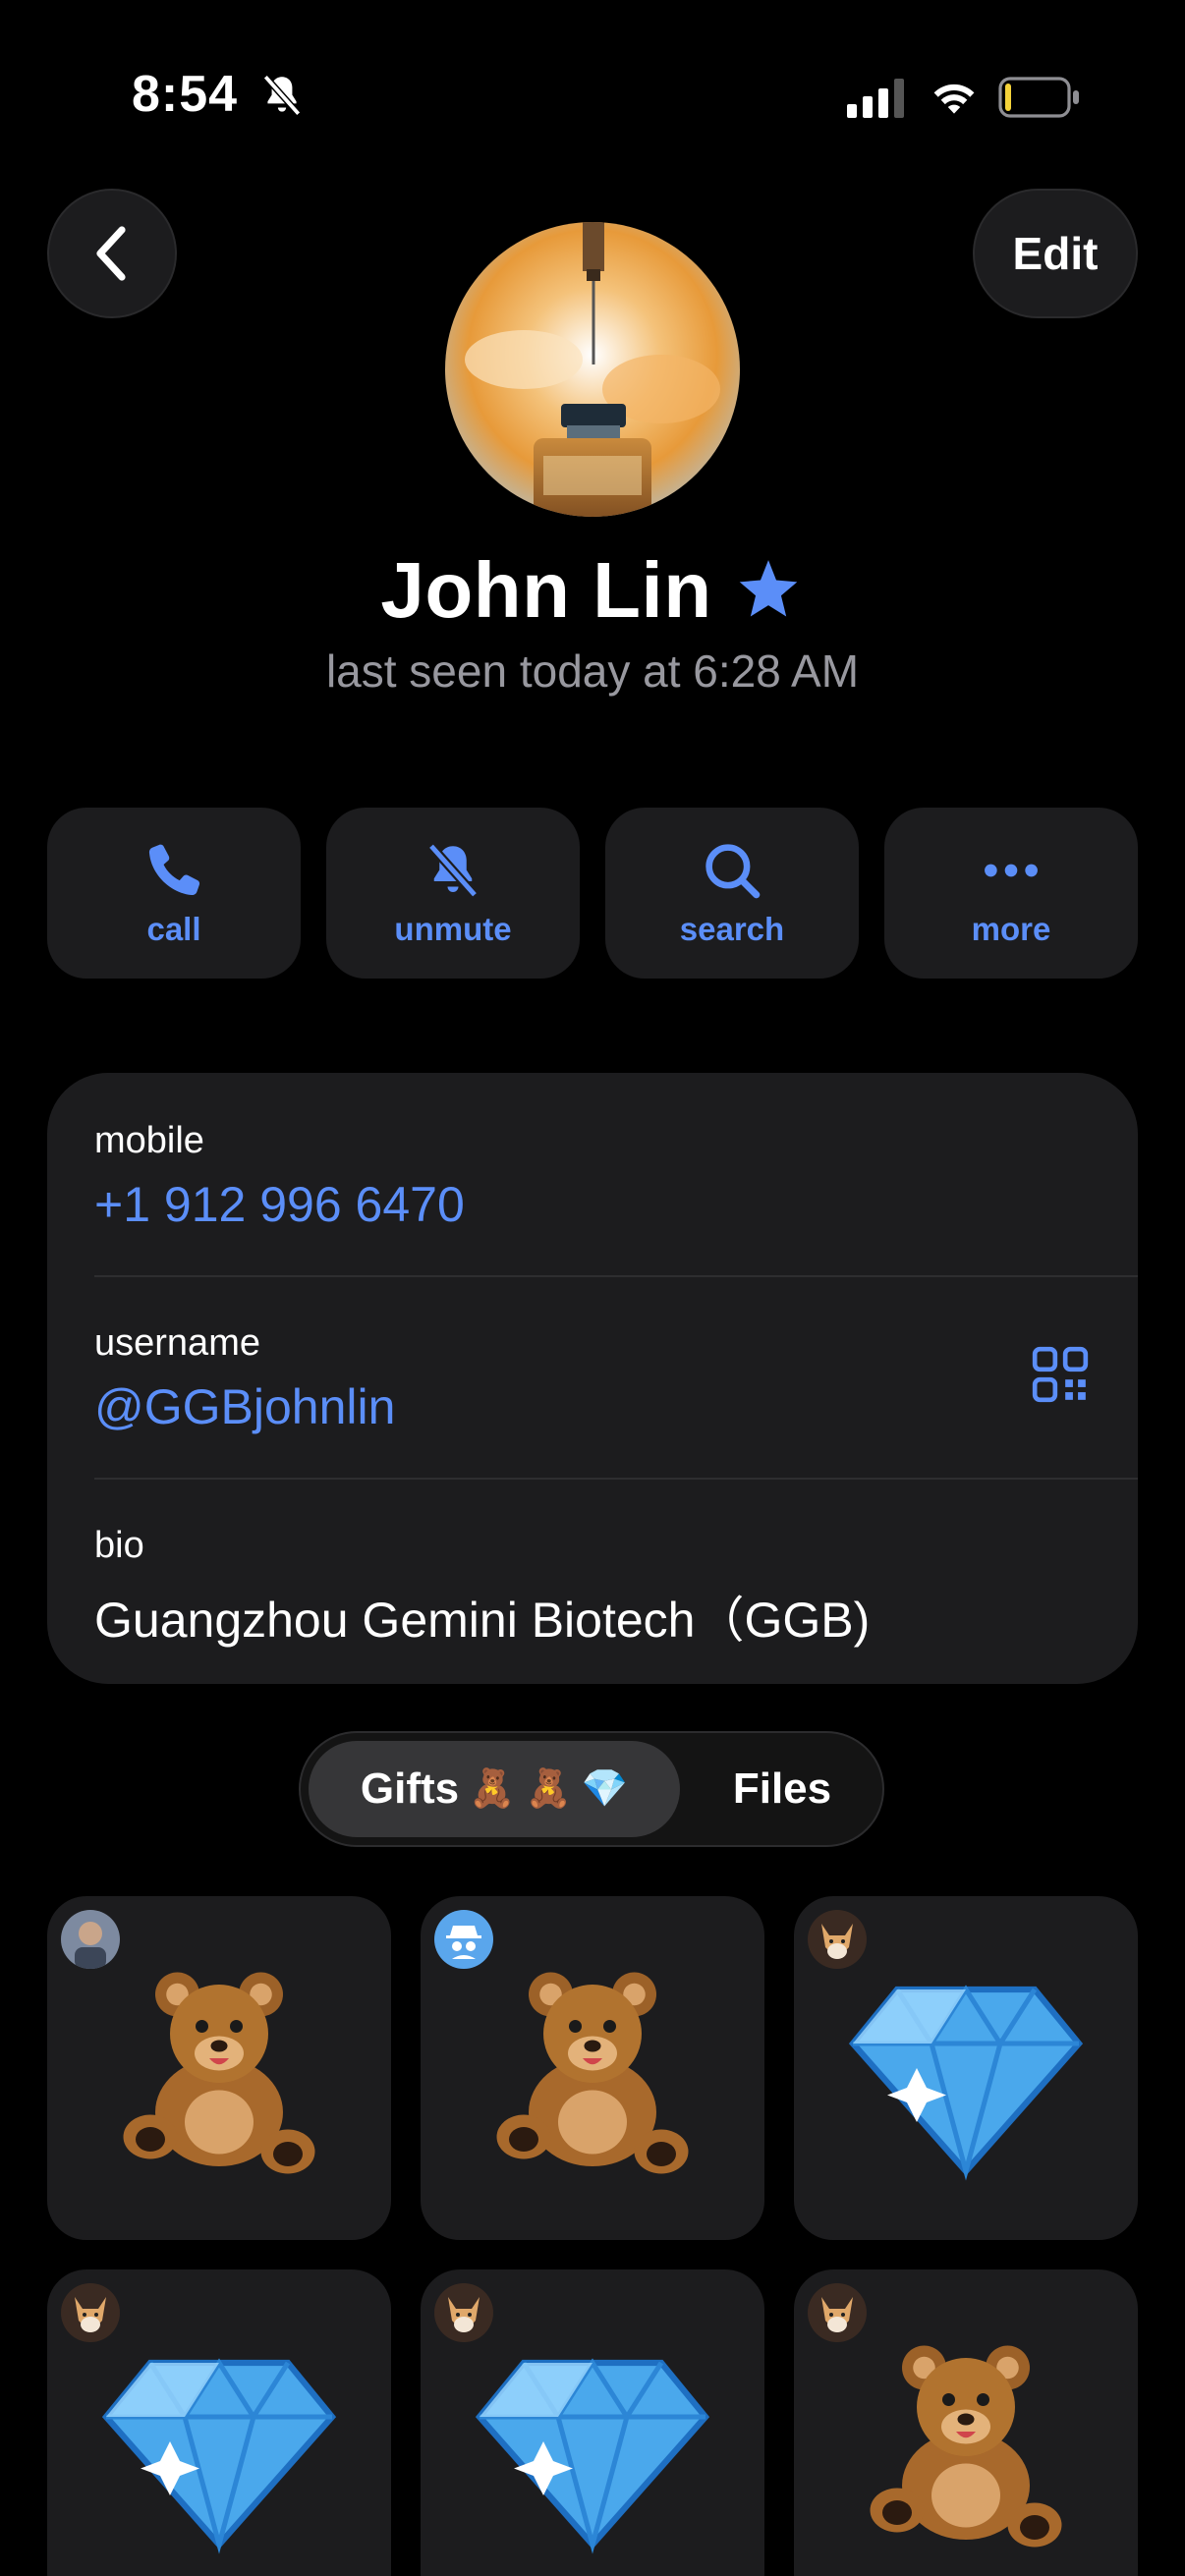 This screenshot has width=1185, height=2576. I want to click on chevron-left-icon, so click(111, 253).